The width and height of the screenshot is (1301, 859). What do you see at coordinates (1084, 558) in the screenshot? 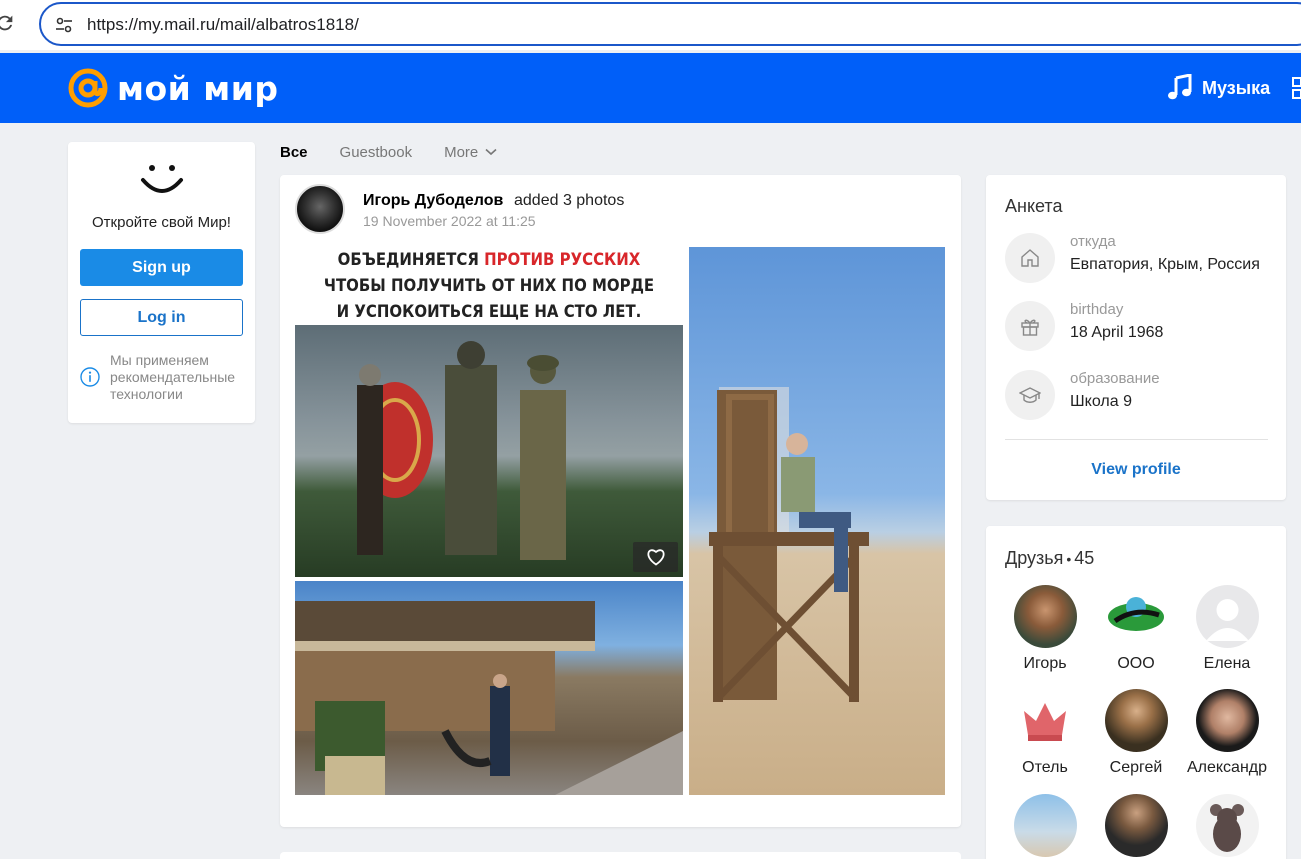
I see `friends-count: 45` at bounding box center [1084, 558].